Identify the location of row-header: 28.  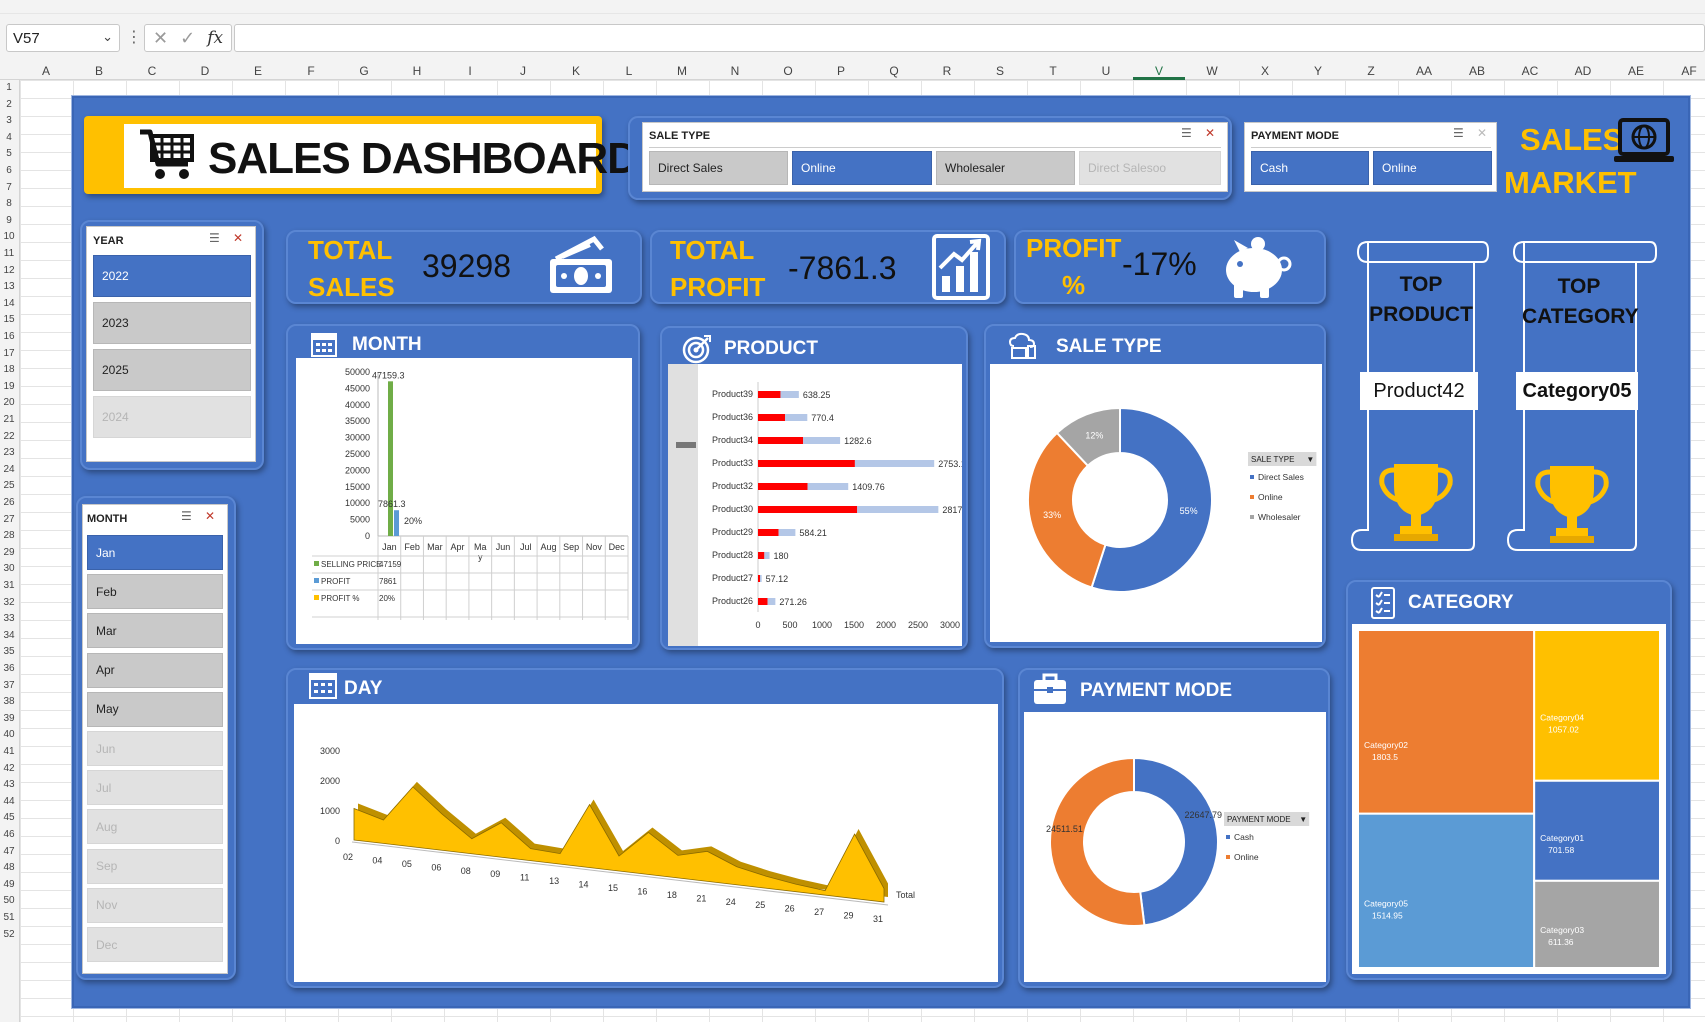
(9, 535).